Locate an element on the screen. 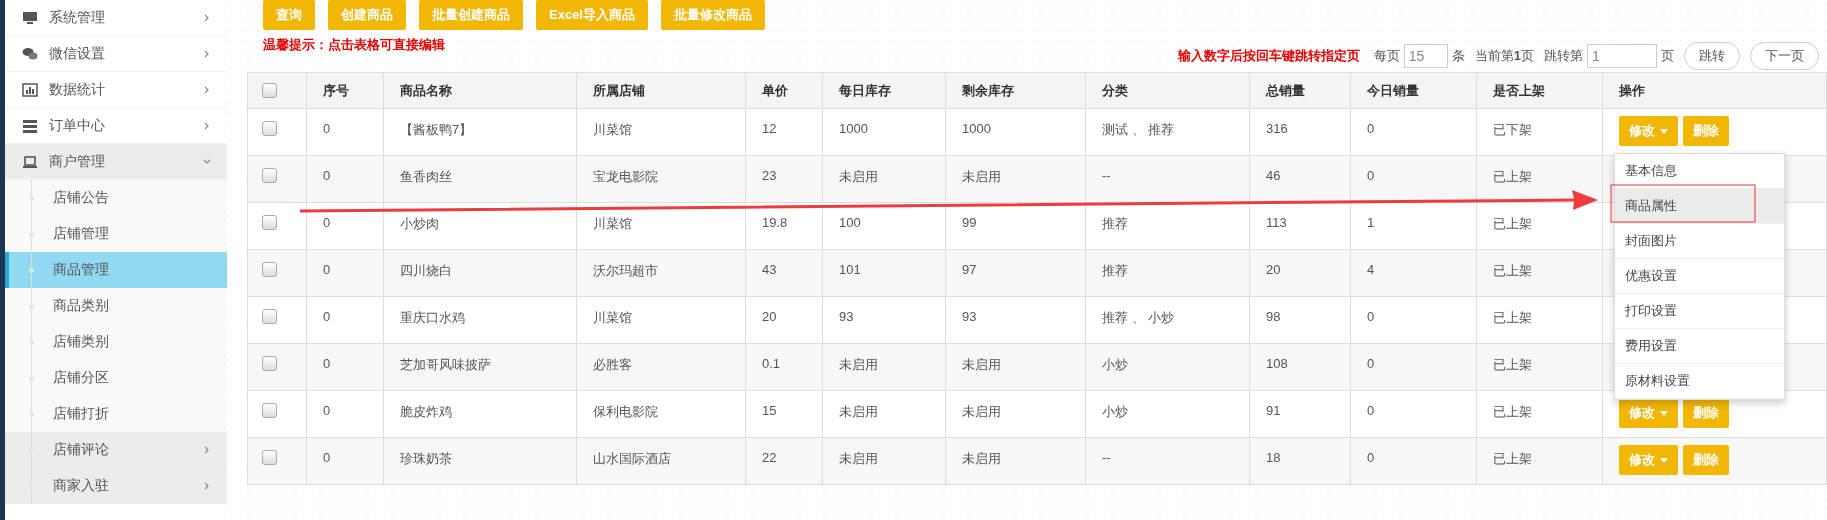 This screenshot has height=520, width=1827. sidebar-subitem: 店铺打折 is located at coordinates (116, 414).